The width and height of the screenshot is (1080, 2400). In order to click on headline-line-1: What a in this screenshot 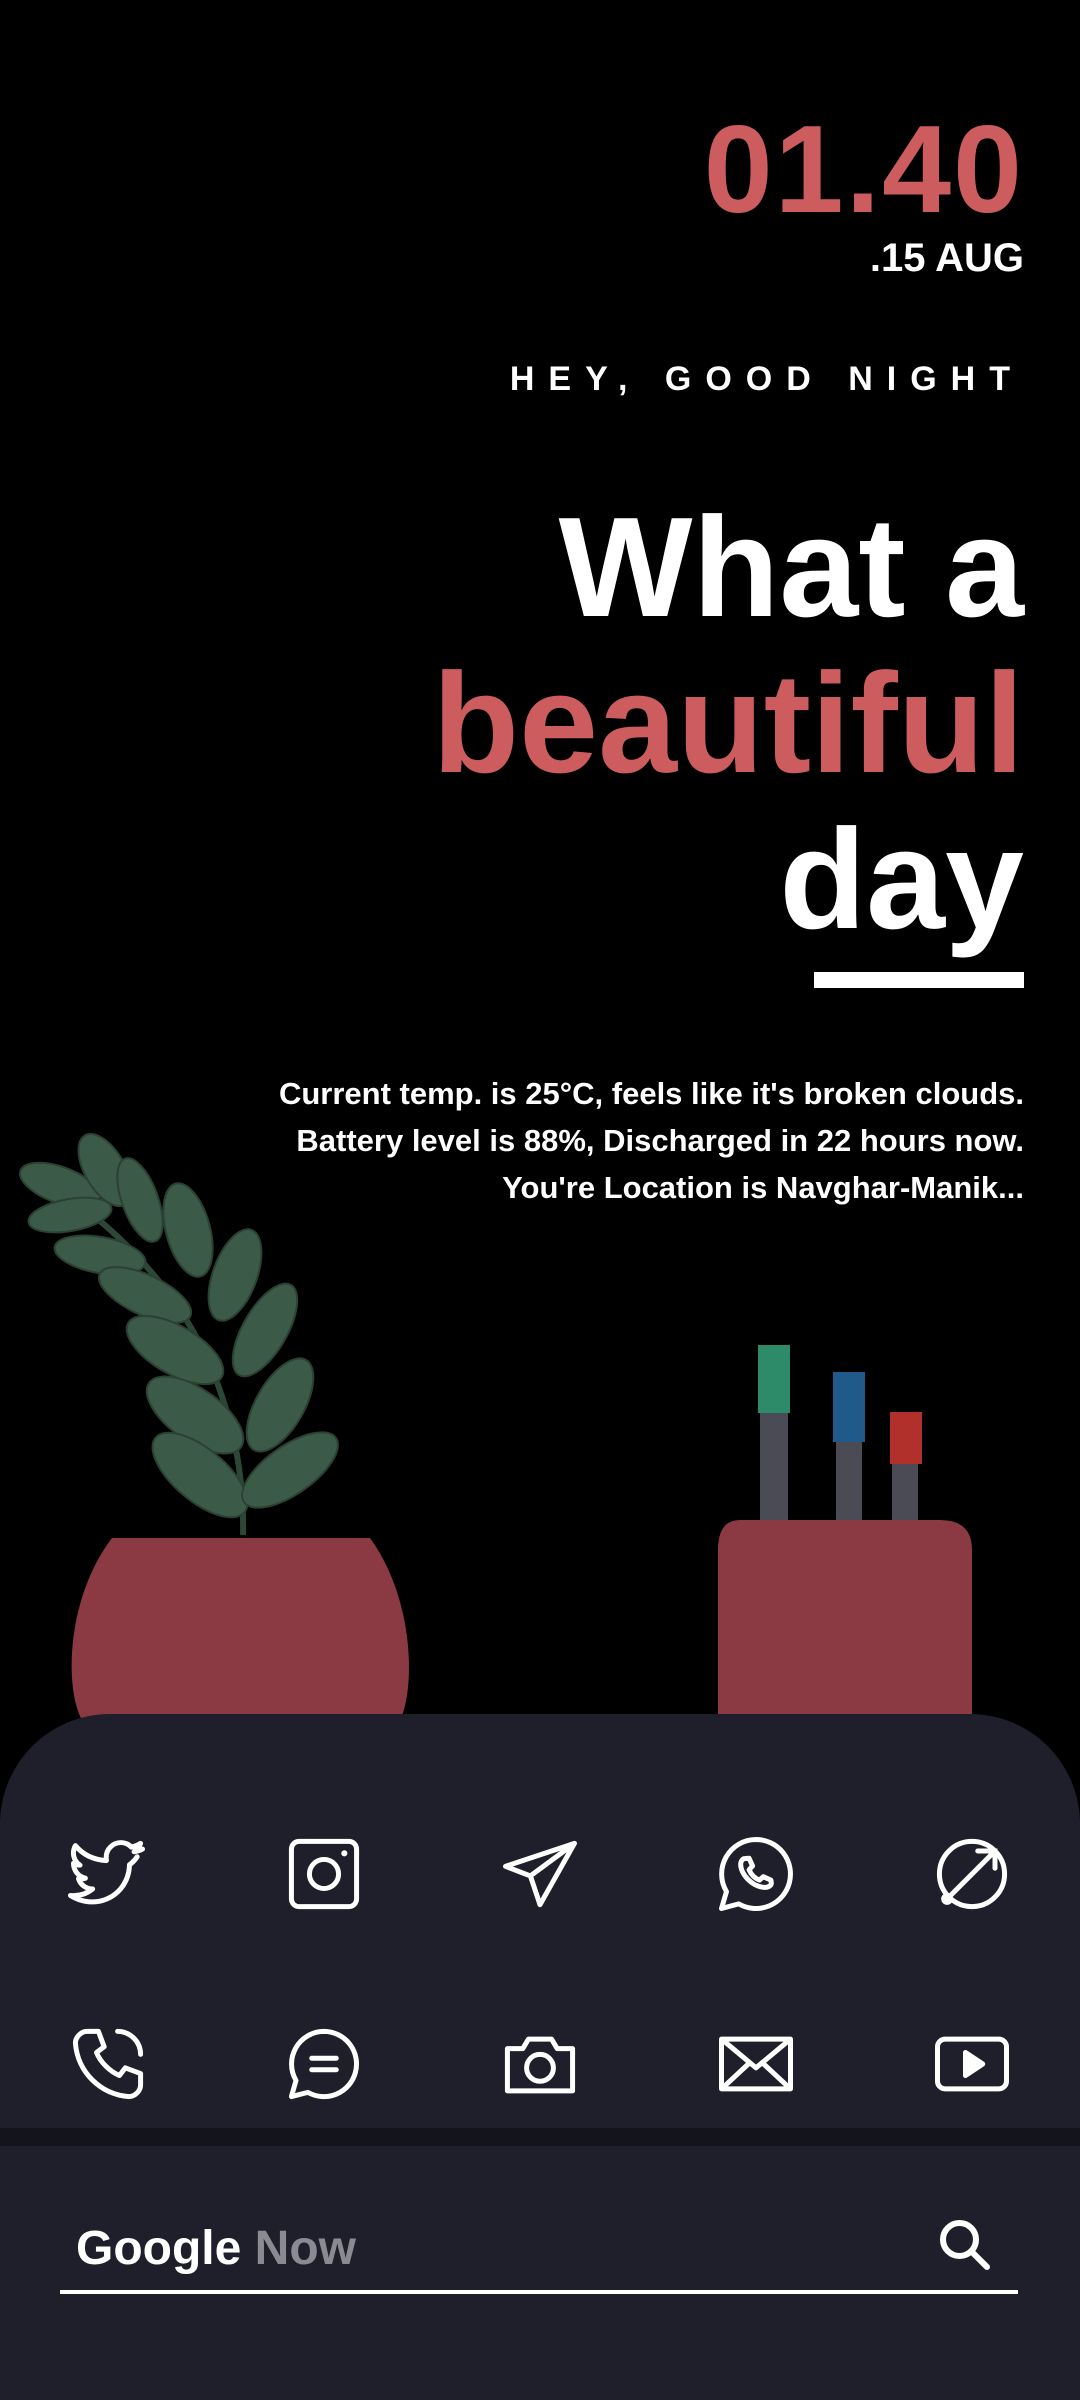, I will do `click(791, 567)`.